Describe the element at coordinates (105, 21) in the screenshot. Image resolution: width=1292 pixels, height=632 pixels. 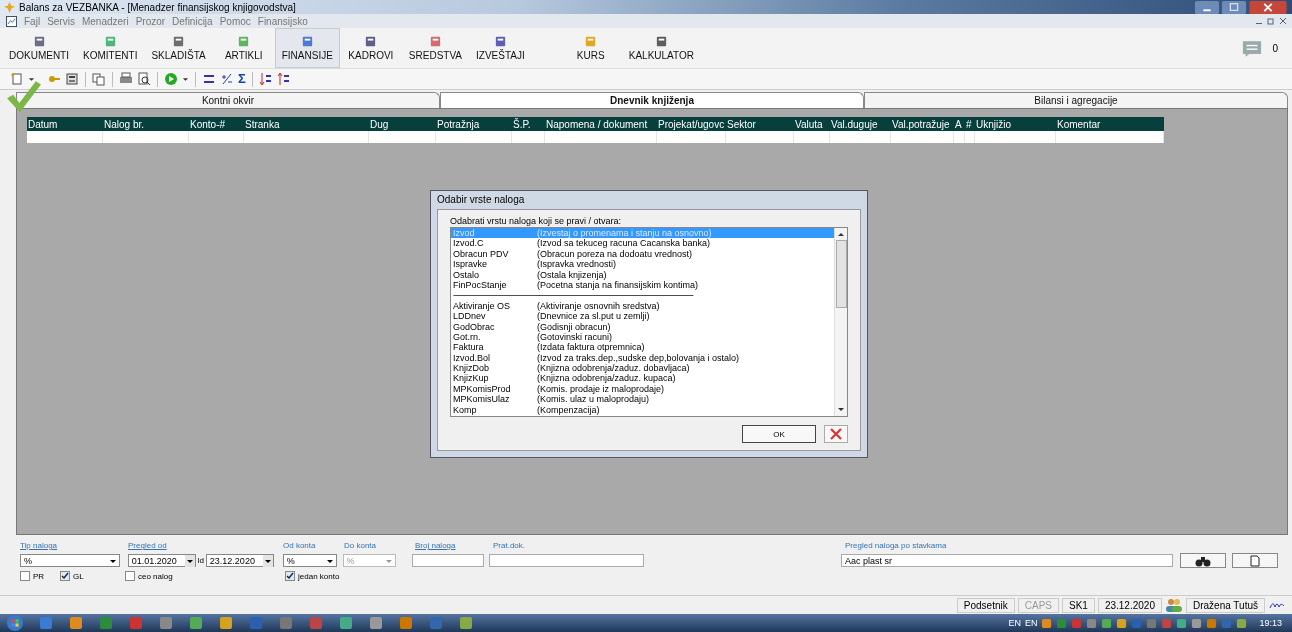
I see `menu-item: Menadzeri` at that location.